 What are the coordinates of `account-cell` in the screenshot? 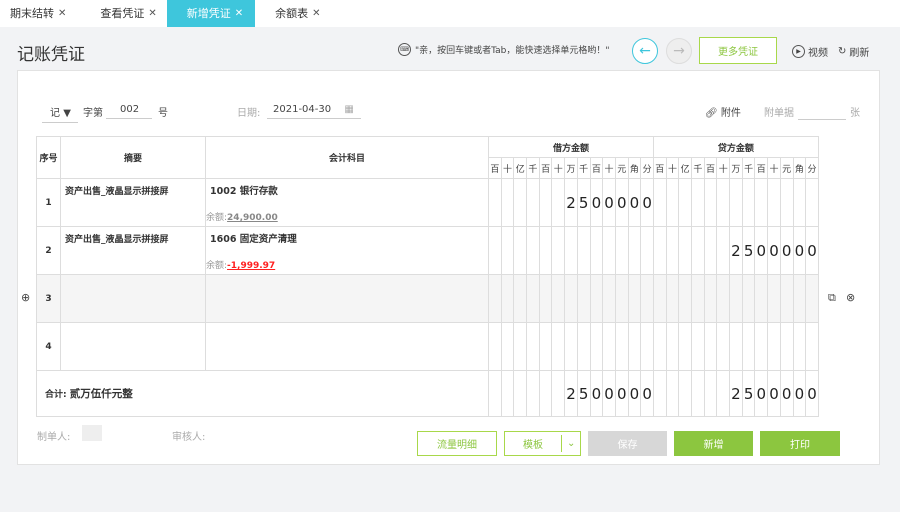 It's located at (347, 346).